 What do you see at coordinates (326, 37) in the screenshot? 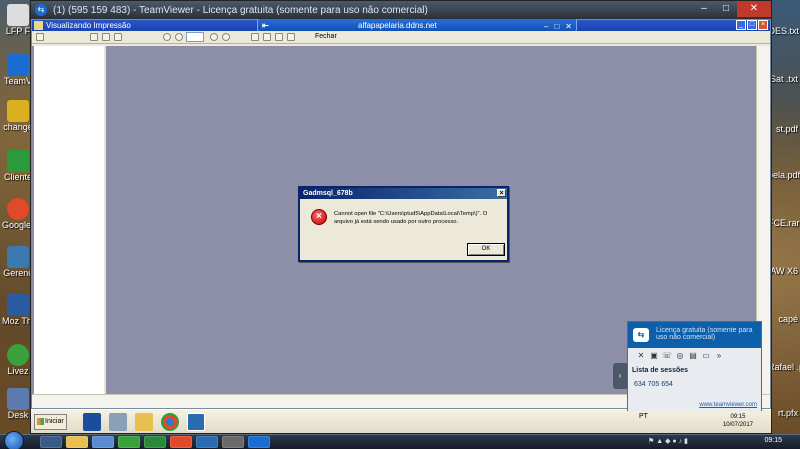
I see `close-preview-button: Fechar` at bounding box center [326, 37].